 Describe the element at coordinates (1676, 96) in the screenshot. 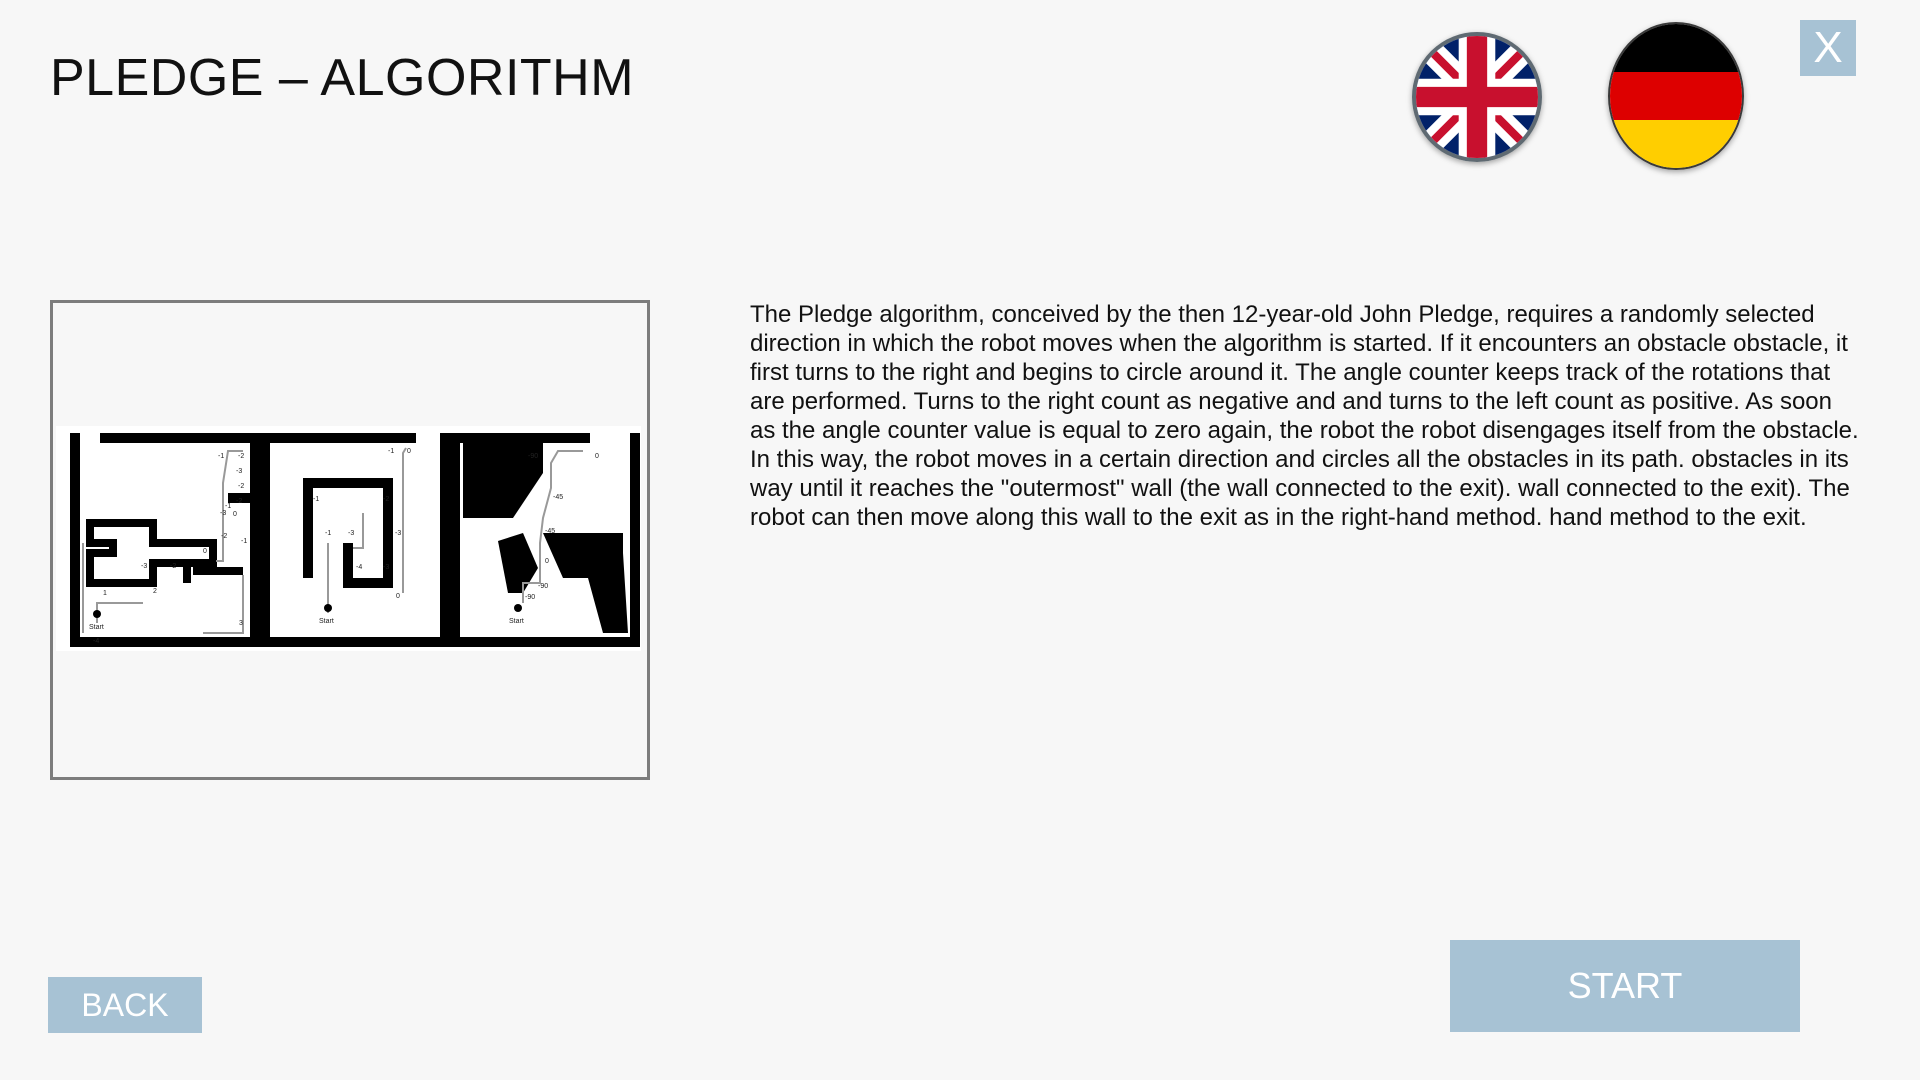

I see `flag-de-icon` at that location.